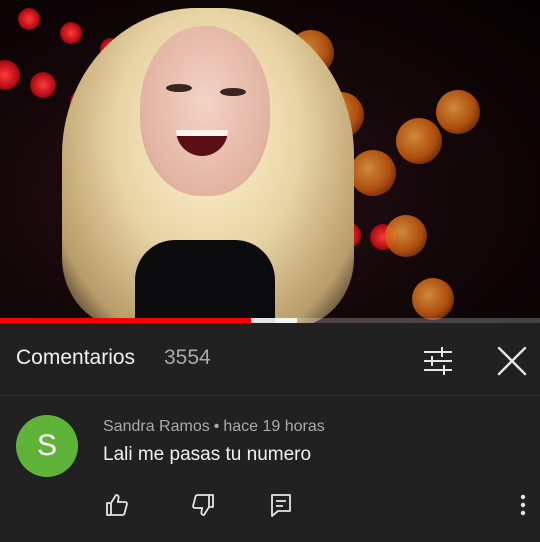 This screenshot has width=540, height=542. I want to click on reply-icon, so click(281, 505).